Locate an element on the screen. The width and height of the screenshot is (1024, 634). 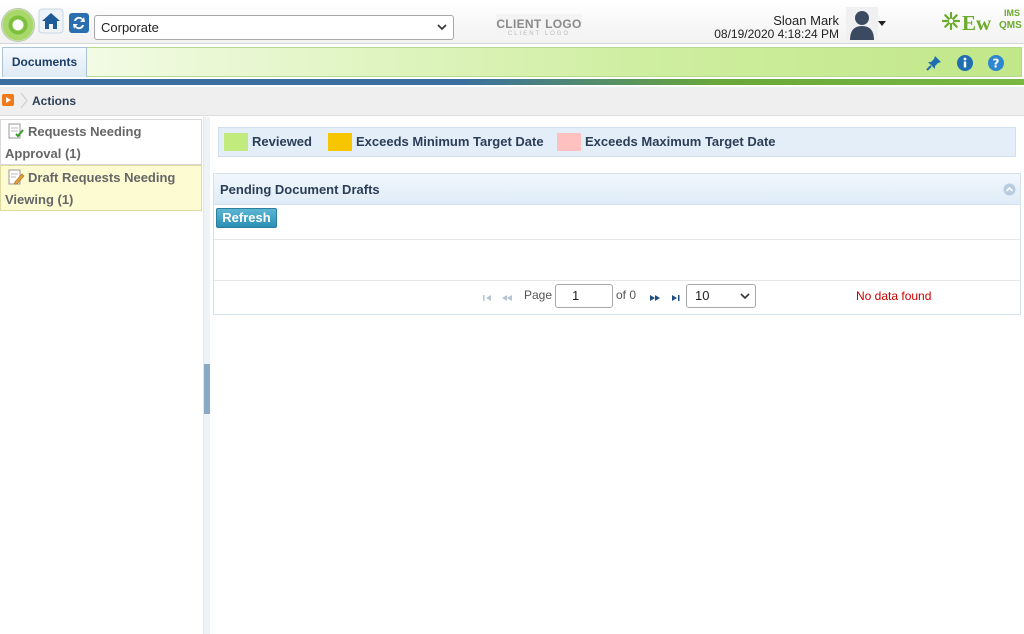
help-icon: ? is located at coordinates (996, 63).